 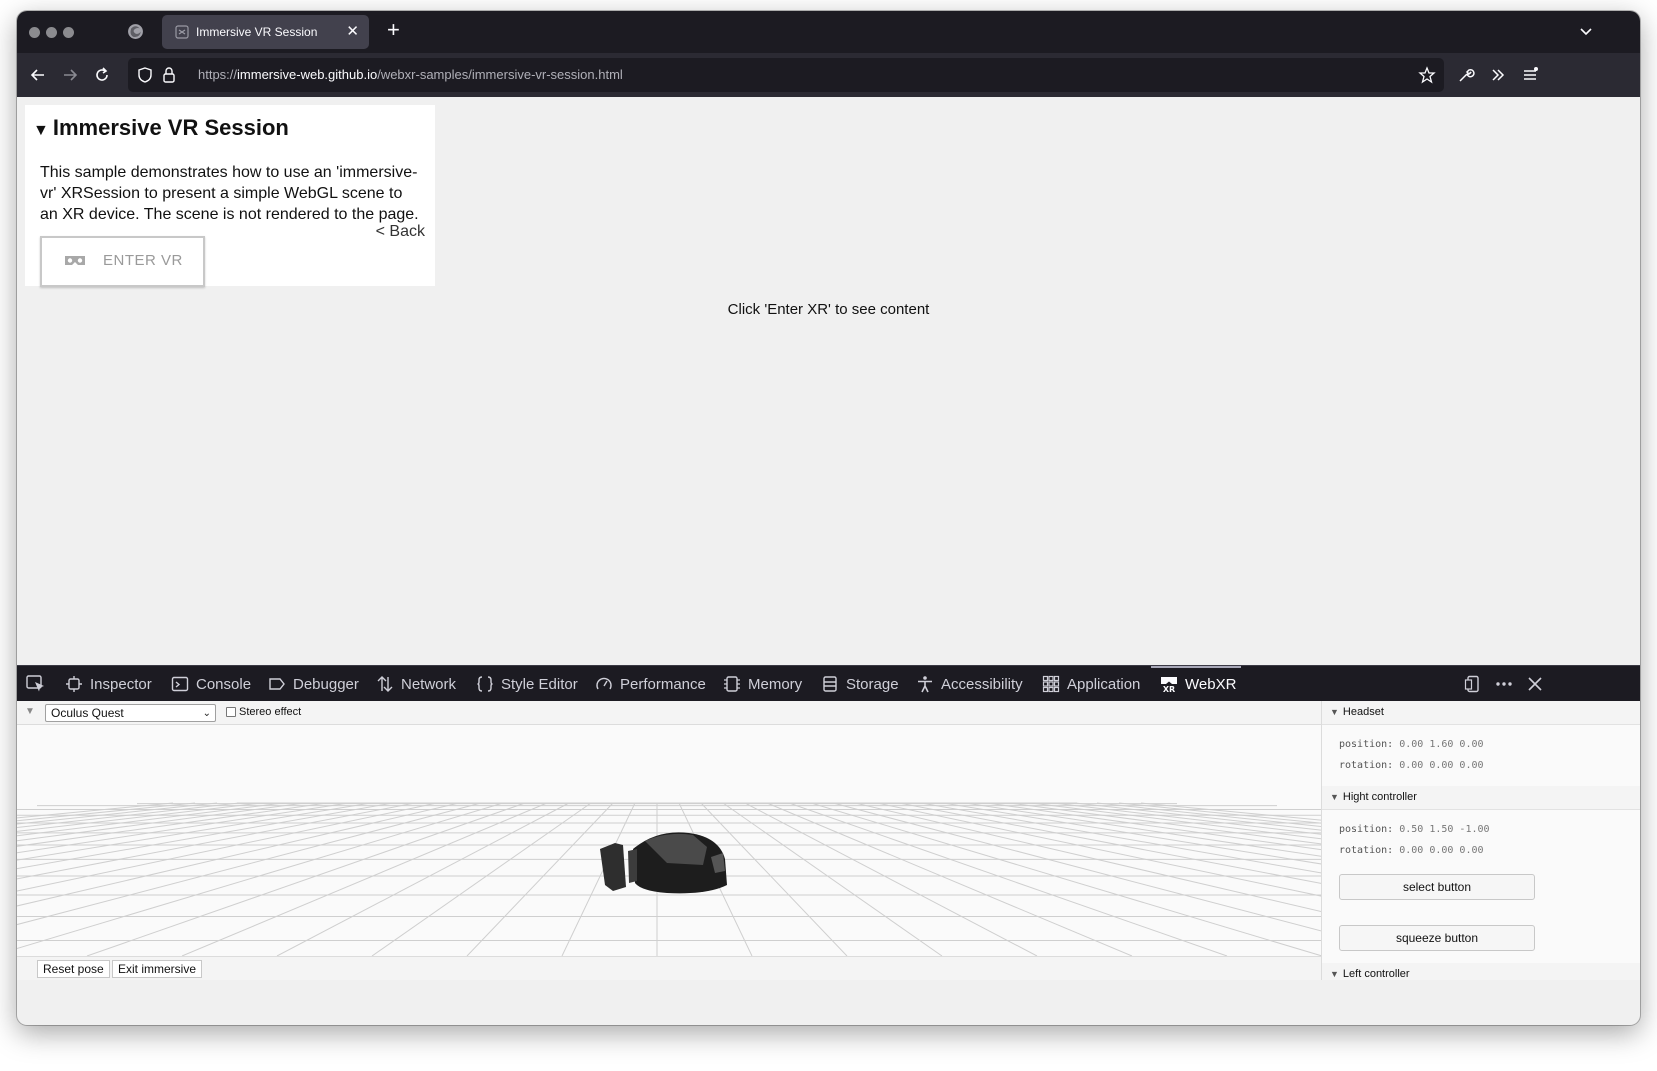 I want to click on inspector-icon, so click(x=74, y=684).